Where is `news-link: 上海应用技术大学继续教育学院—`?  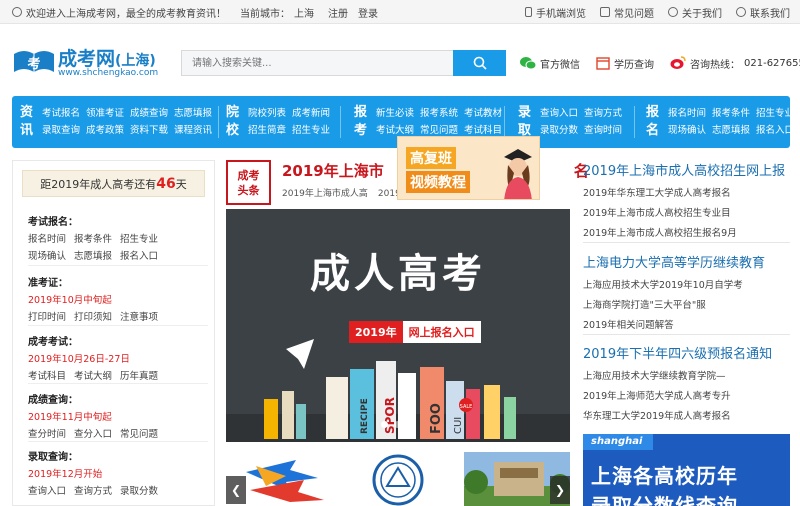
news-link: 上海应用技术大学继续教育学院— is located at coordinates (688, 375).